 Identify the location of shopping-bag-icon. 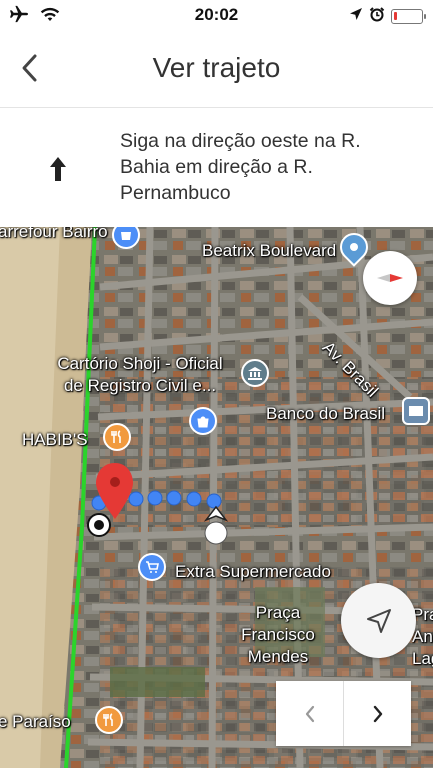
(203, 421).